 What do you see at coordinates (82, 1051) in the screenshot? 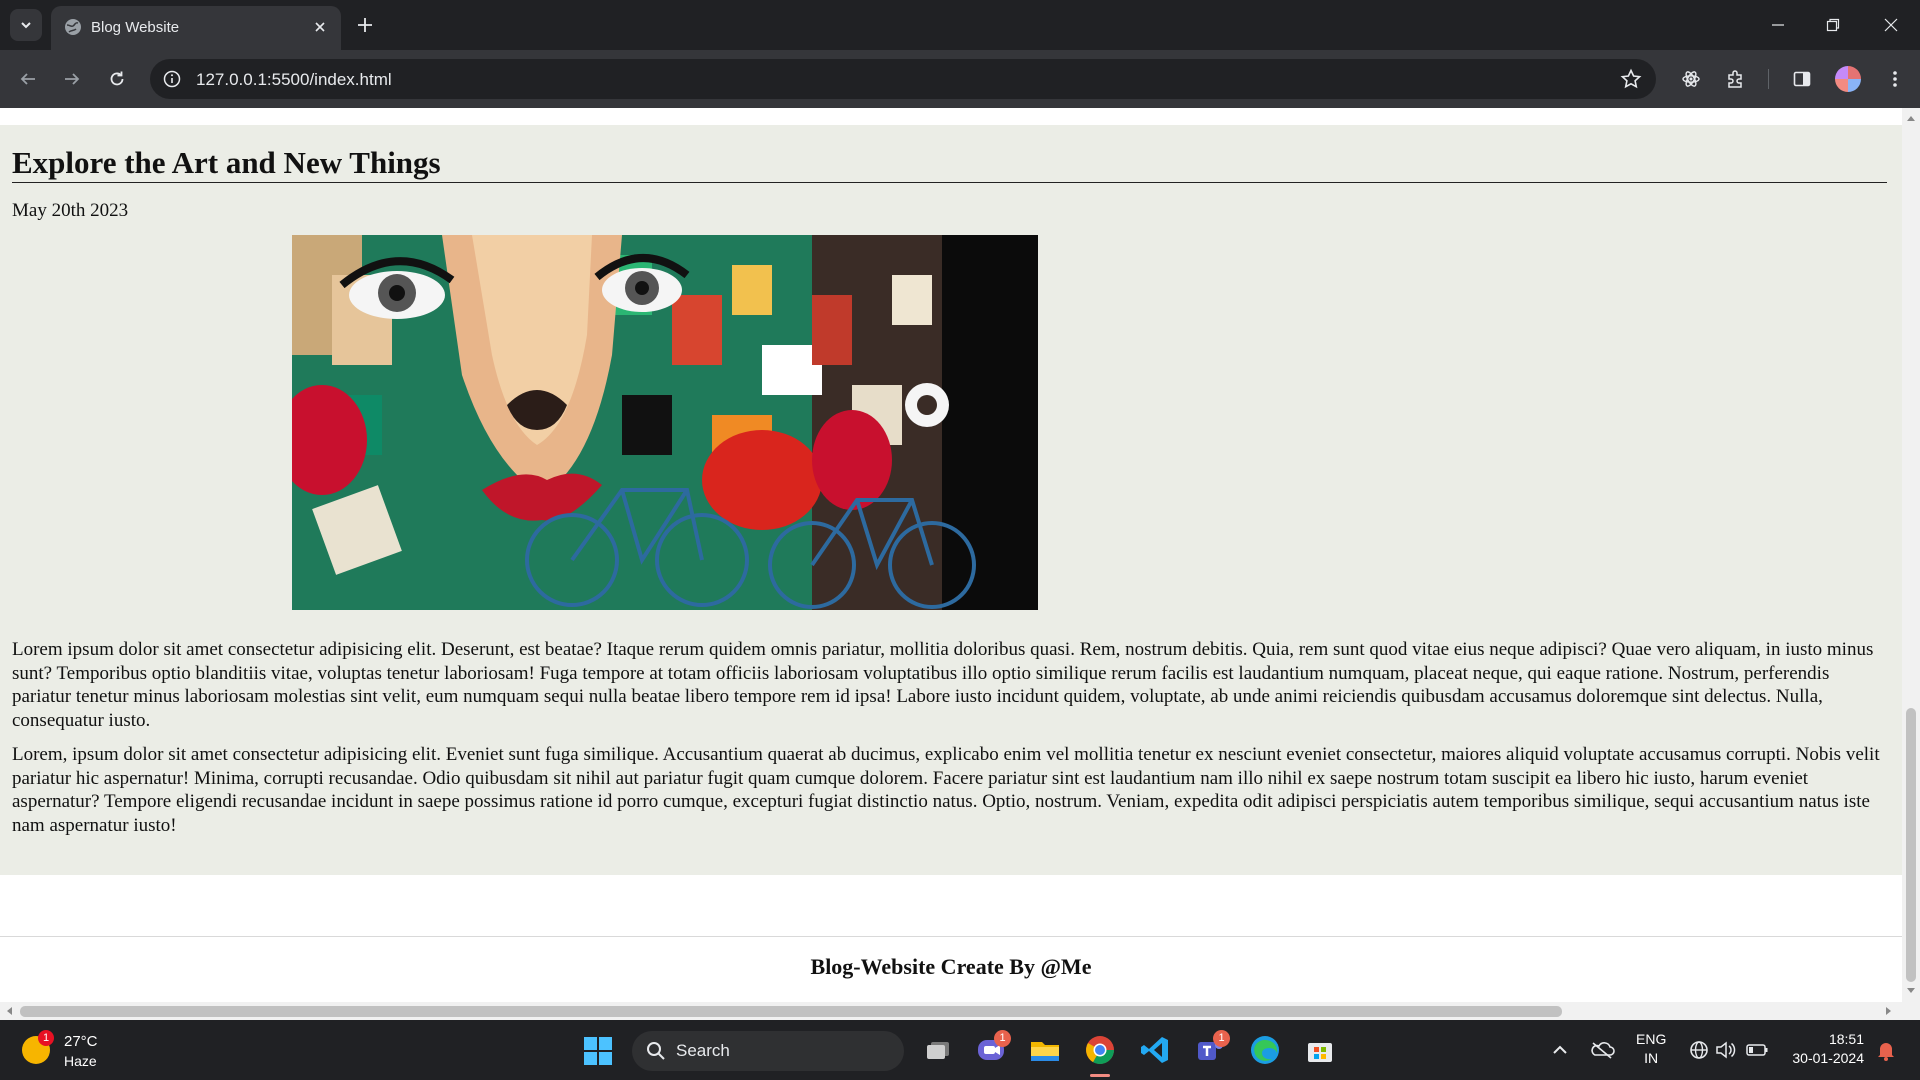
I see `weather-widget: 1 27°C Haze` at bounding box center [82, 1051].